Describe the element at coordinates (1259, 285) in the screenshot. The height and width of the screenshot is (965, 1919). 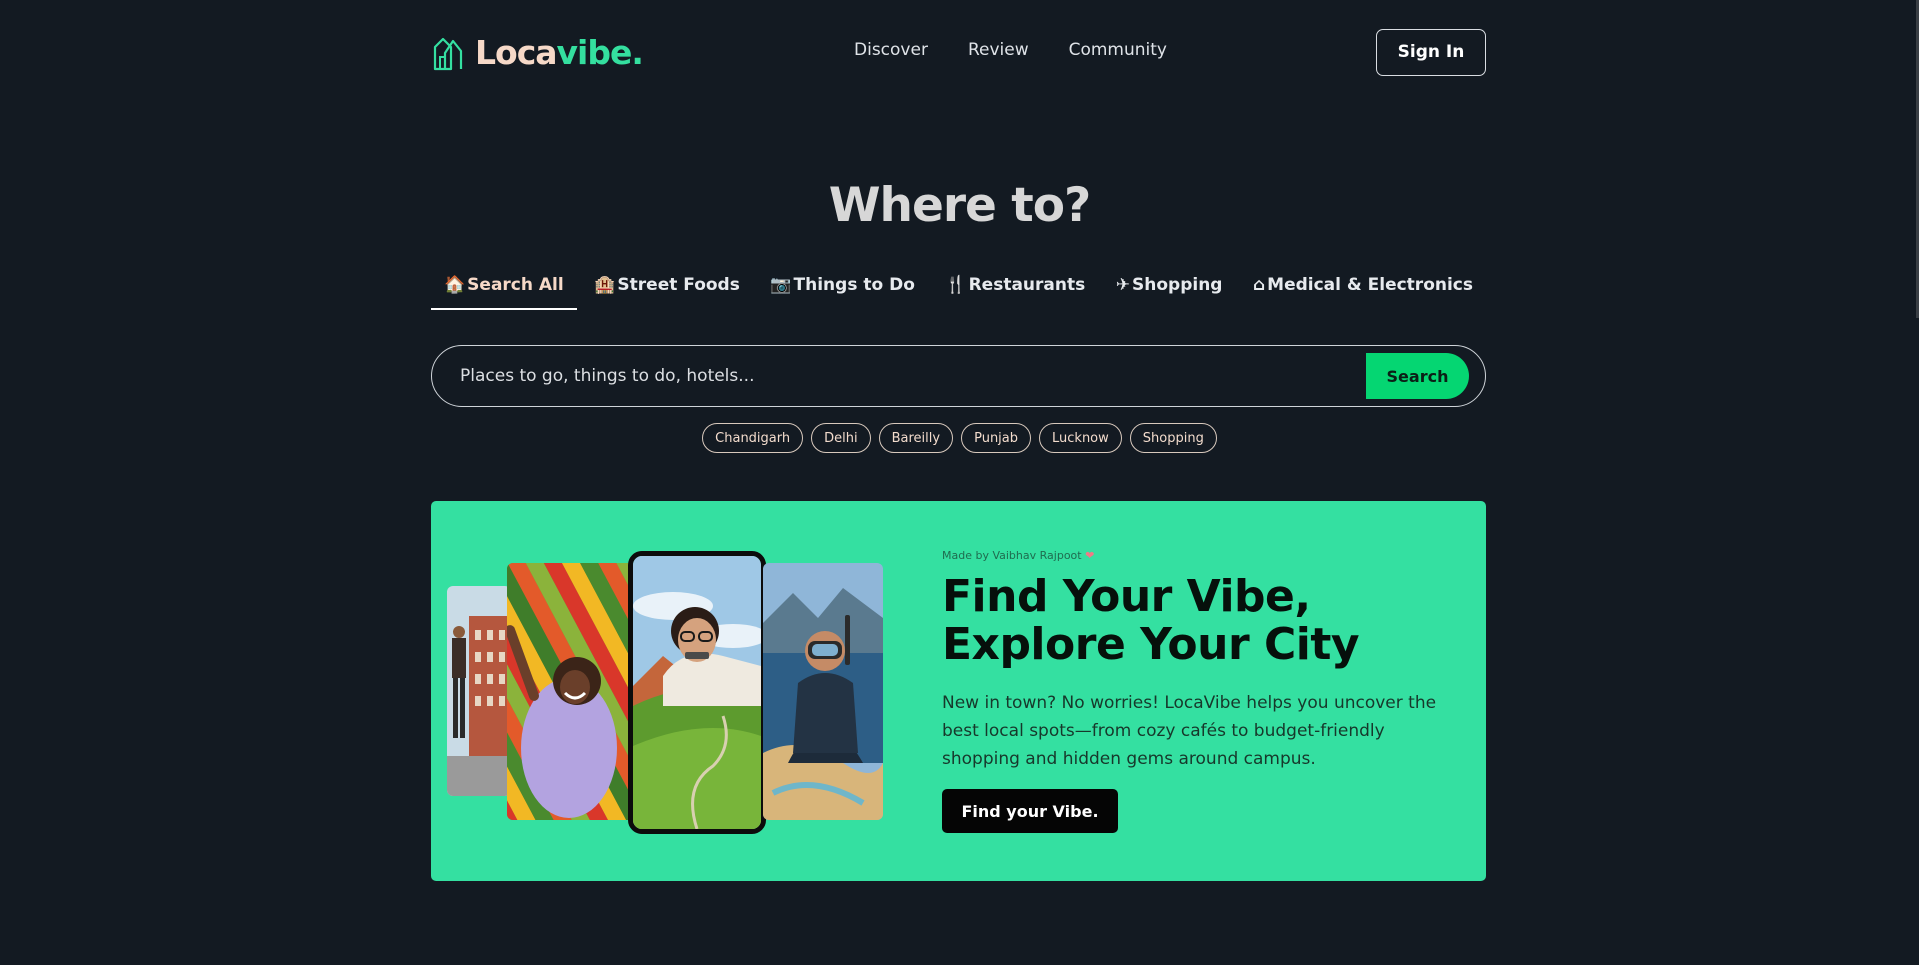
I see `house-icon: ⌂` at that location.